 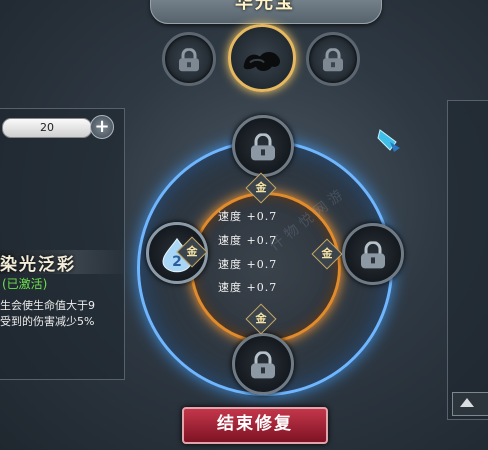 What do you see at coordinates (38, 265) in the screenshot?
I see `skill-name: 染光泛彩` at bounding box center [38, 265].